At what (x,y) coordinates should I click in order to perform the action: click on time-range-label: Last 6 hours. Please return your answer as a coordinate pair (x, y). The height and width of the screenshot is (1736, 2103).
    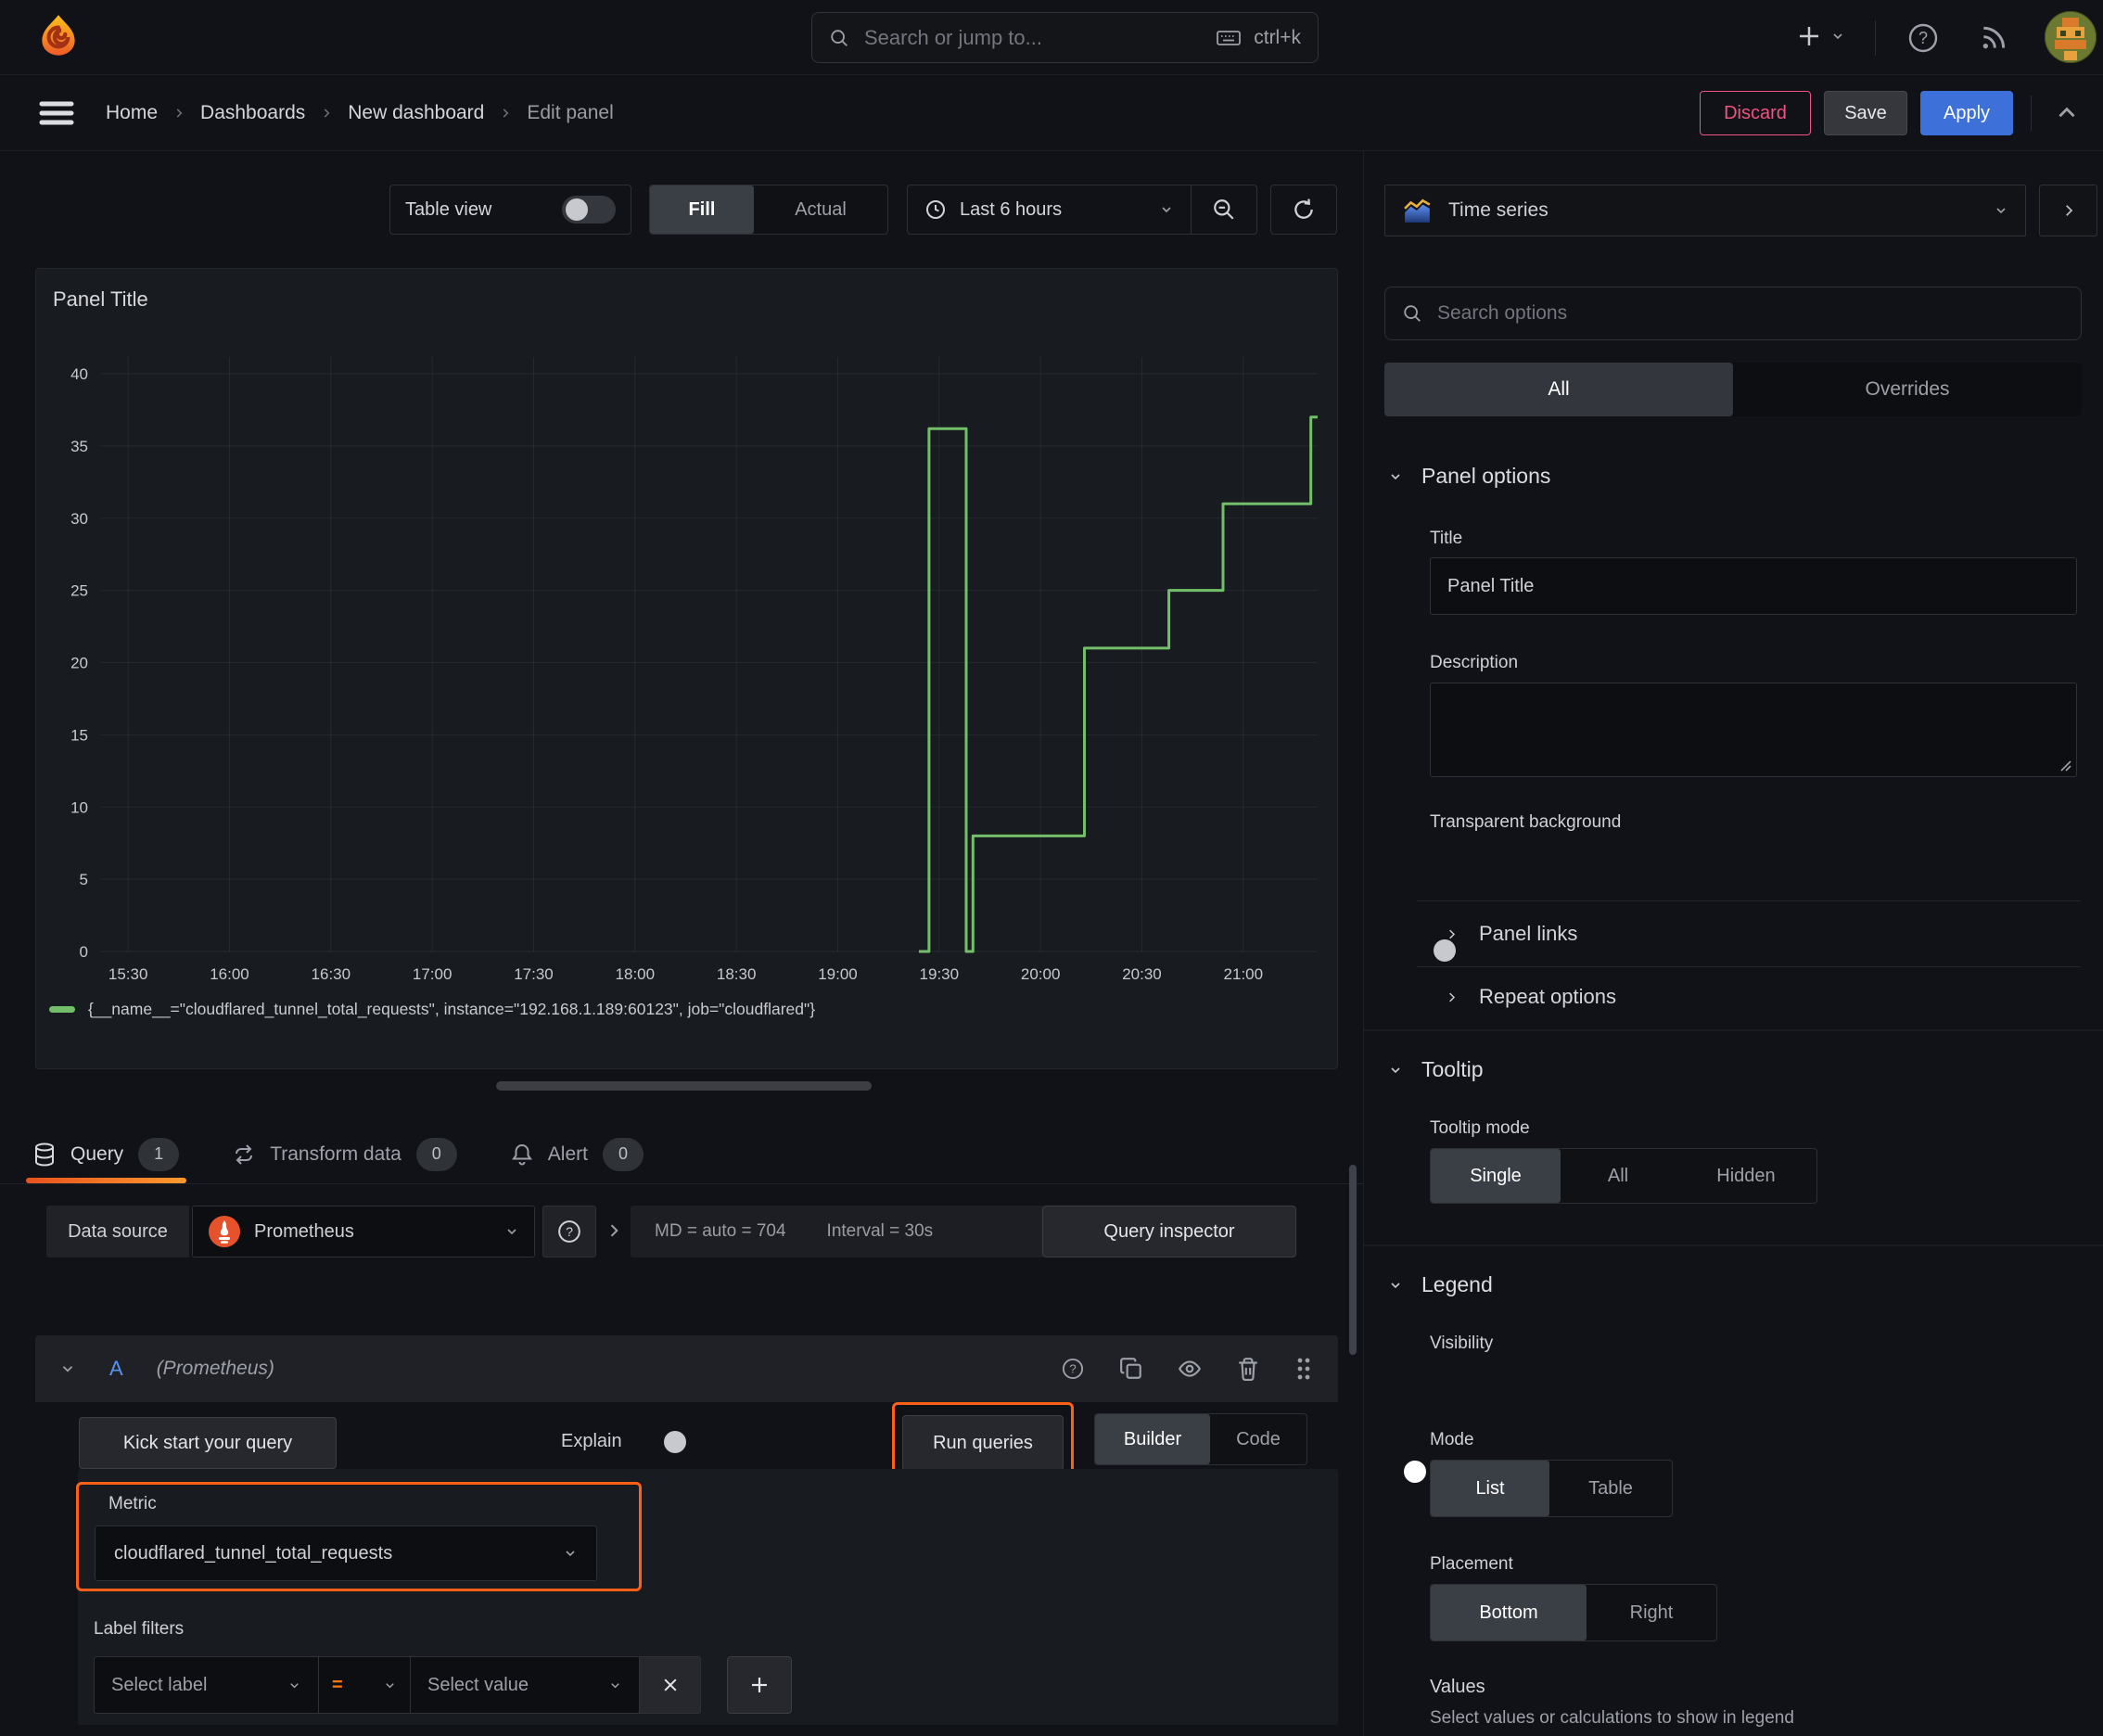
    Looking at the image, I should click on (1011, 209).